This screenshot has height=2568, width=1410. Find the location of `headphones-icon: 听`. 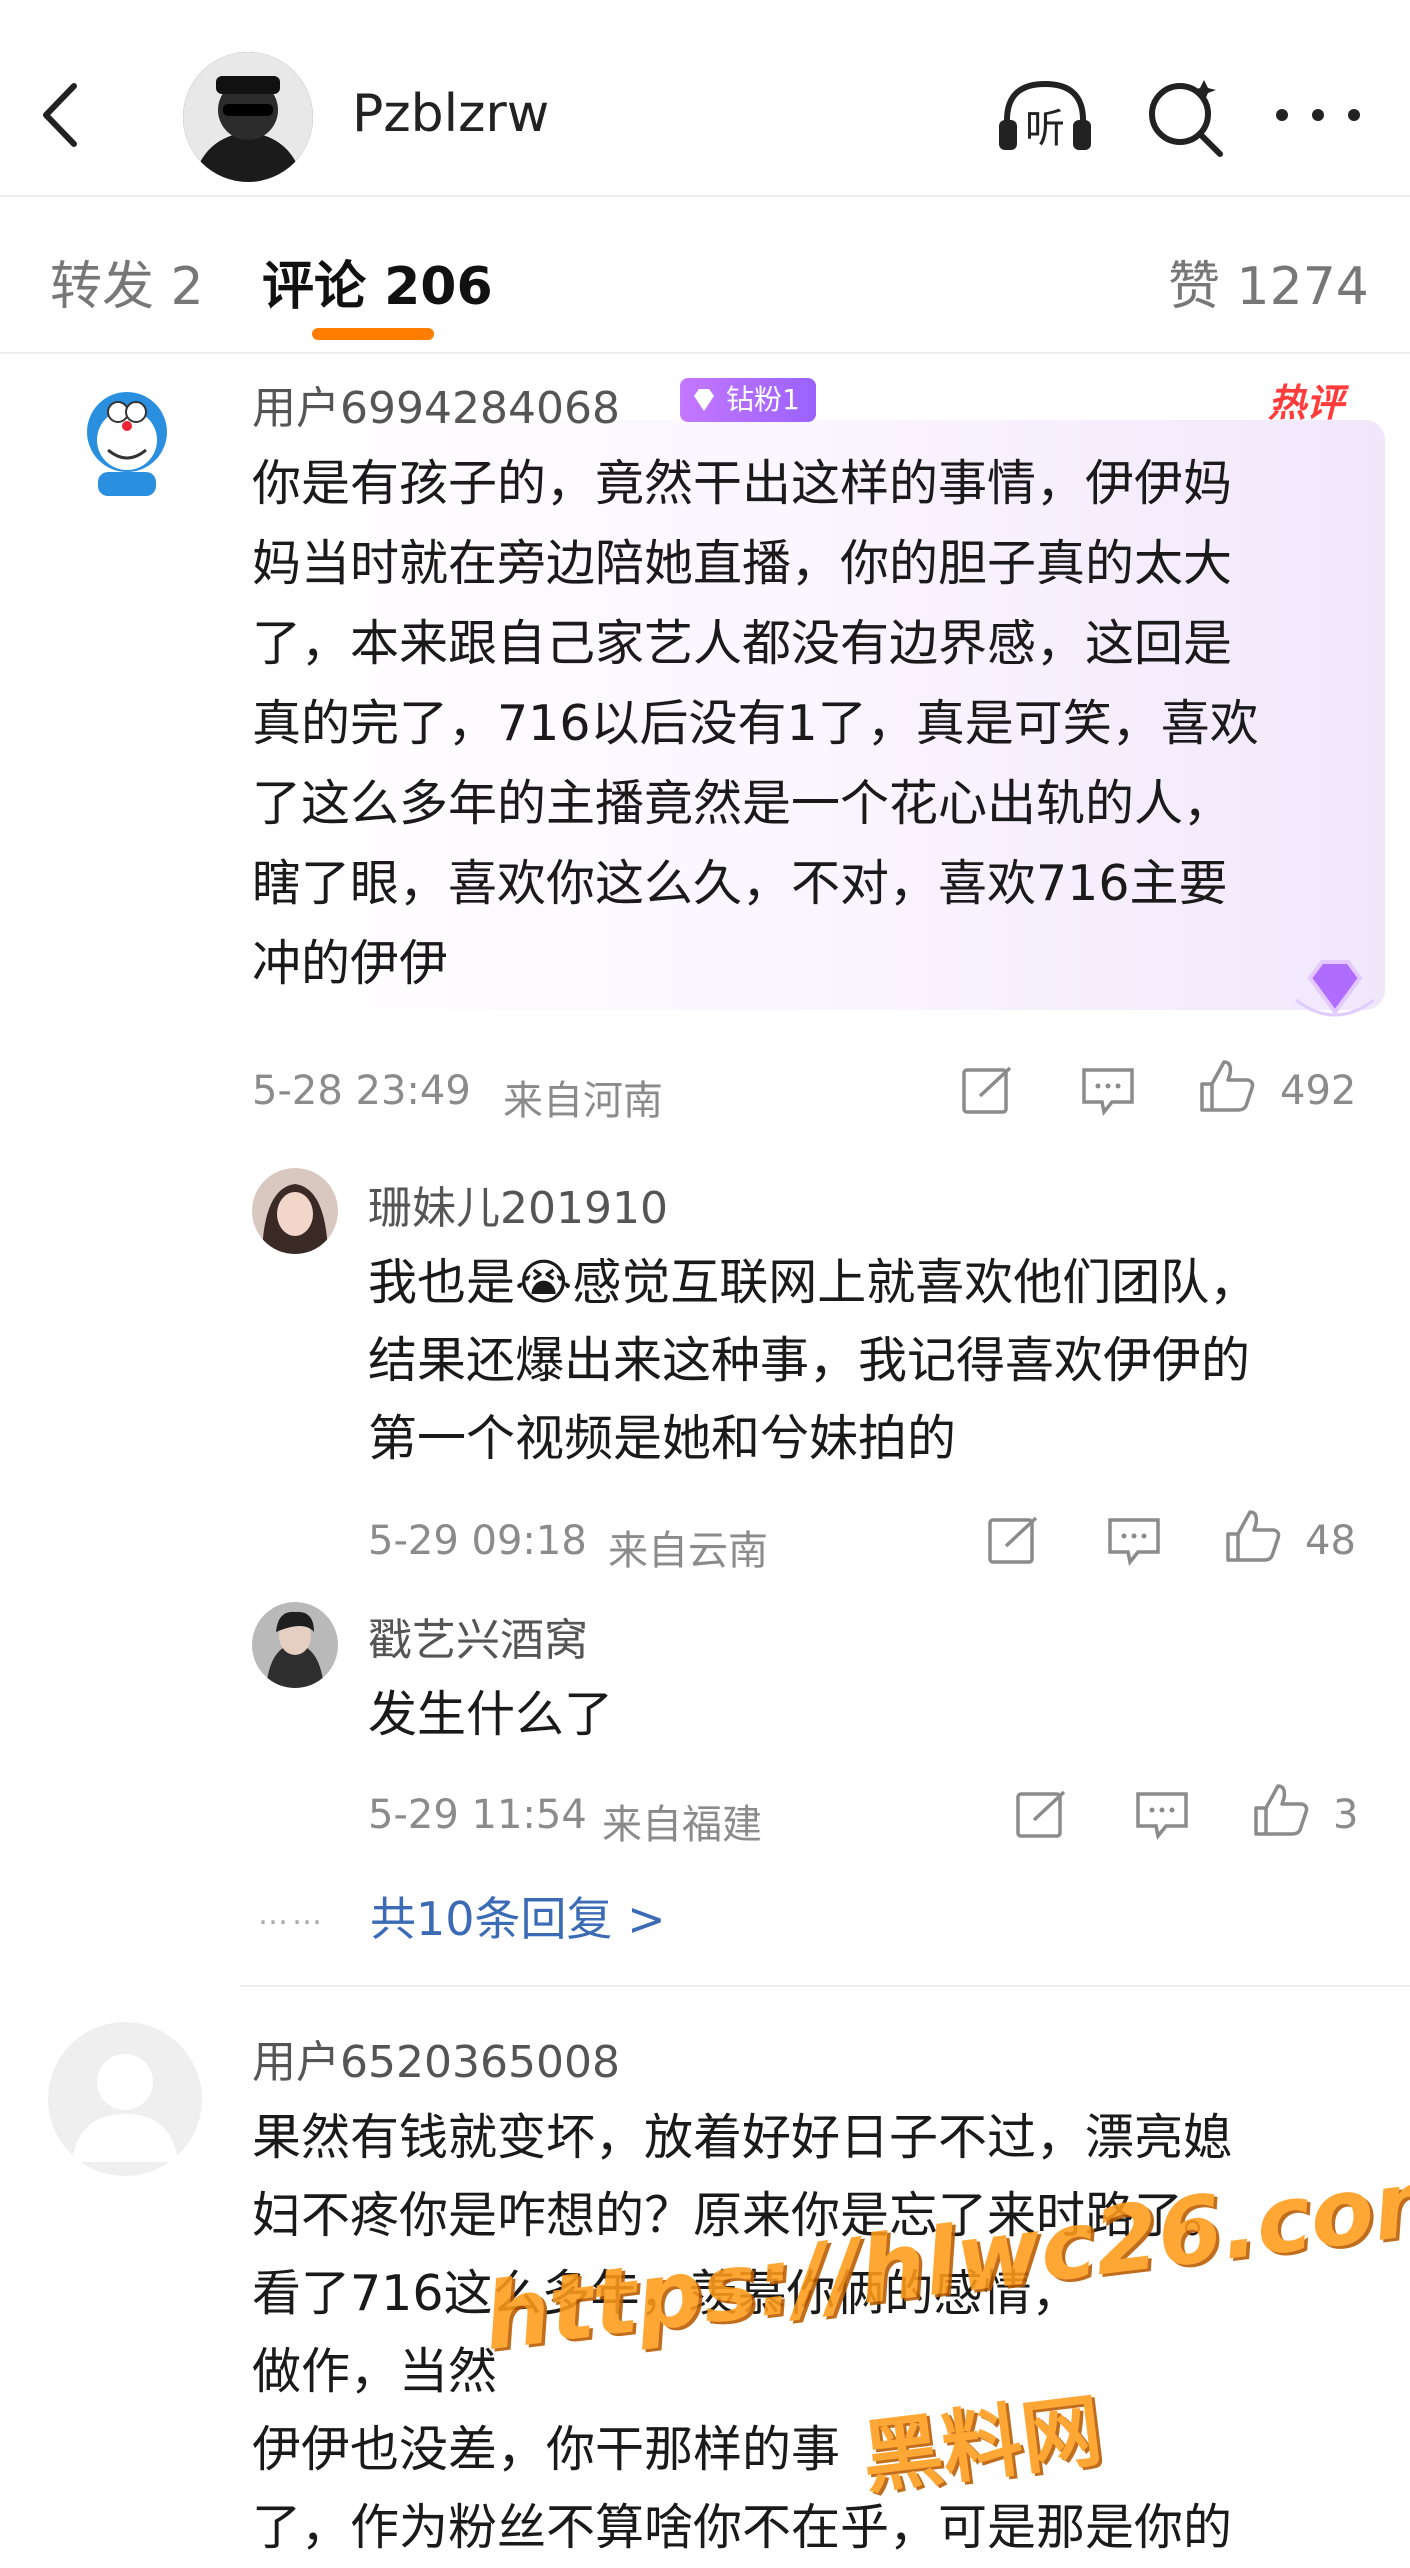

headphones-icon: 听 is located at coordinates (1045, 116).